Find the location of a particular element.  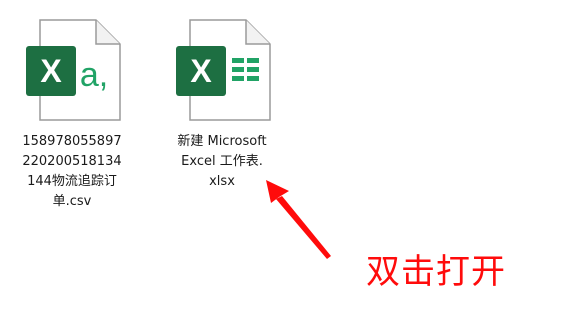

file-name-xlsx: 新建 Microsoft Excel 工作表. xlsx is located at coordinates (222, 162).